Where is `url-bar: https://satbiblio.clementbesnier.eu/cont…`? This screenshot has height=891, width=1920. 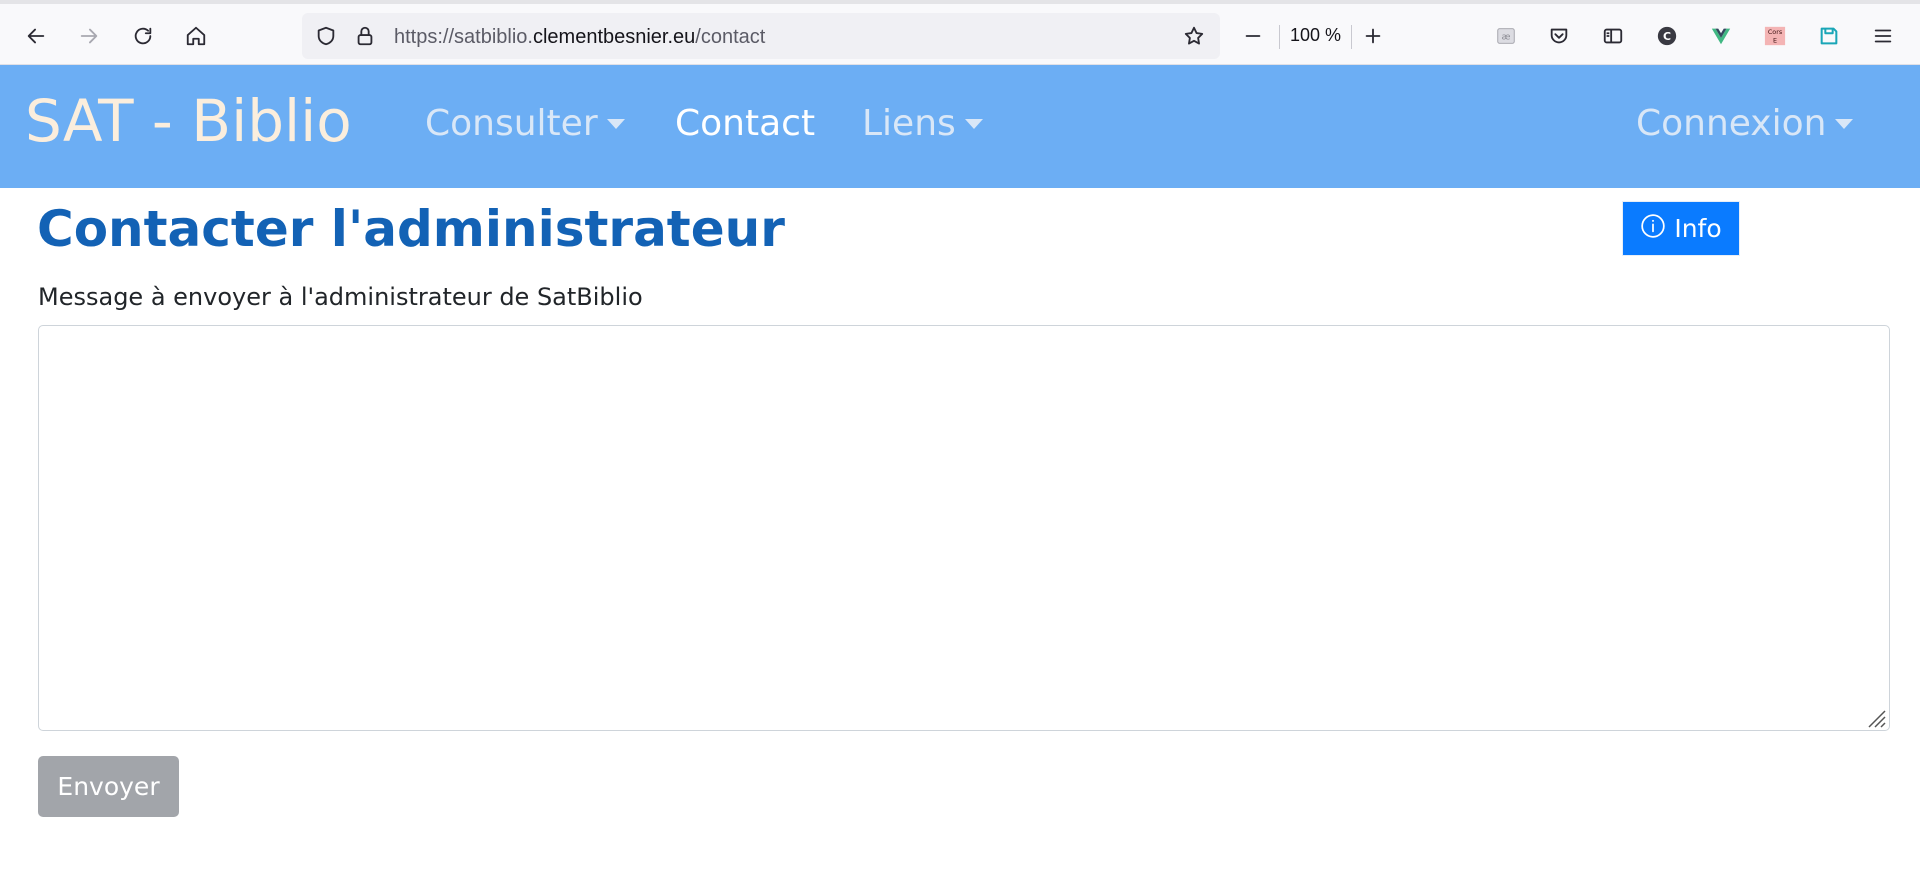
url-bar: https://satbiblio.clementbesnier.eu/cont… is located at coordinates (761, 36).